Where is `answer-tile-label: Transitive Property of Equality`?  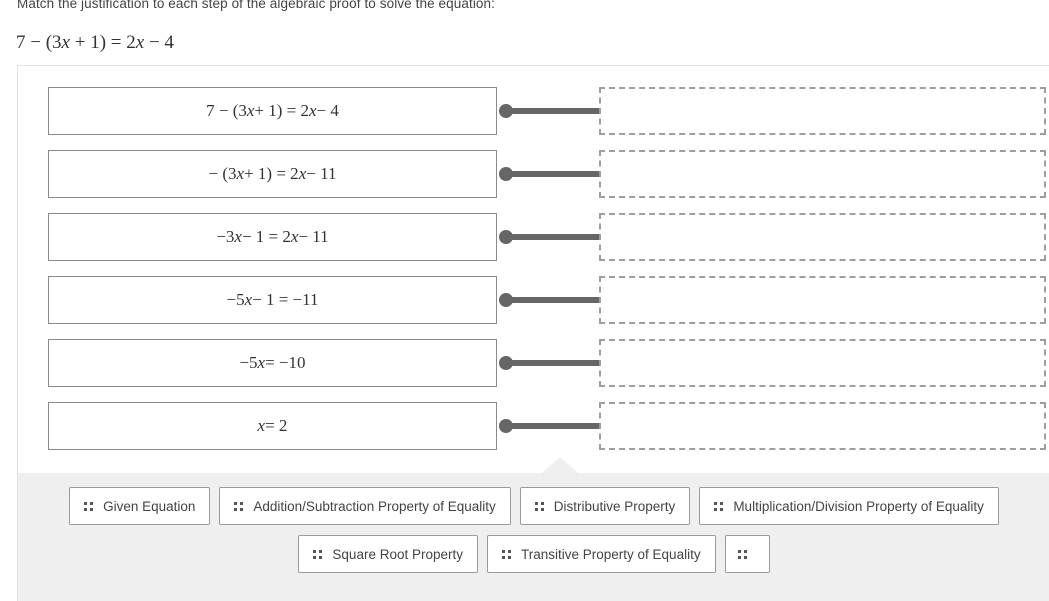 answer-tile-label: Transitive Property of Equality is located at coordinates (611, 554).